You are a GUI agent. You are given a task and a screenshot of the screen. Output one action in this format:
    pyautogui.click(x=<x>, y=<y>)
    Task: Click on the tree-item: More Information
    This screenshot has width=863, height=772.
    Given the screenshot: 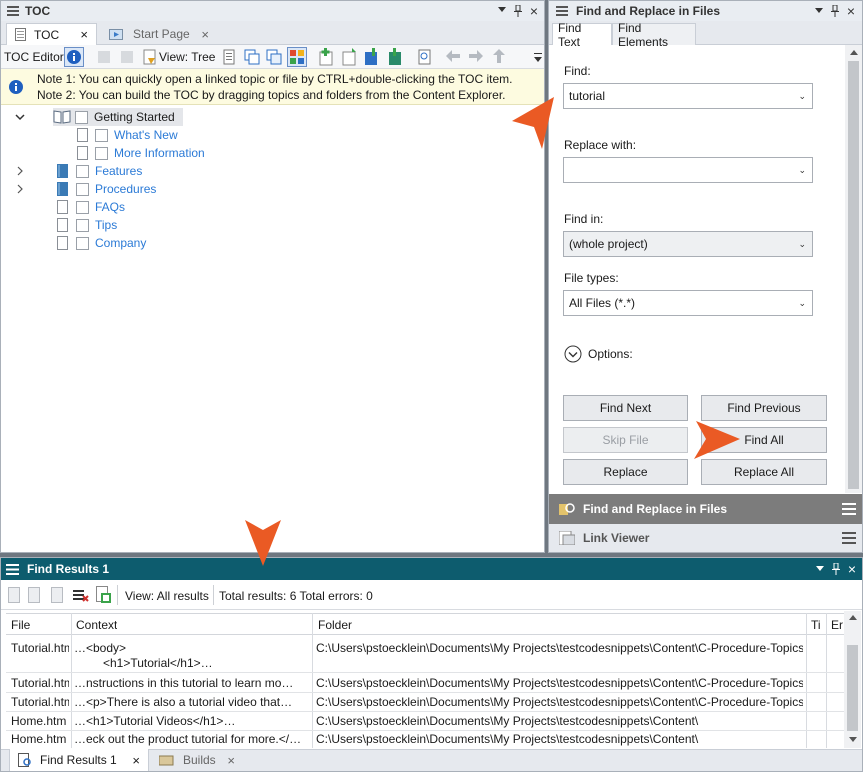 What is the action you would take?
    pyautogui.click(x=141, y=153)
    